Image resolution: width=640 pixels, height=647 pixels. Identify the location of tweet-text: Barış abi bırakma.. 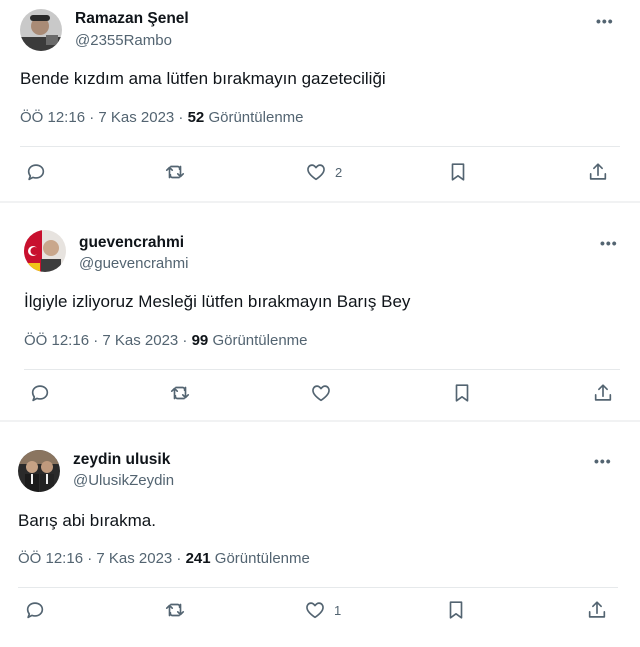
(87, 520).